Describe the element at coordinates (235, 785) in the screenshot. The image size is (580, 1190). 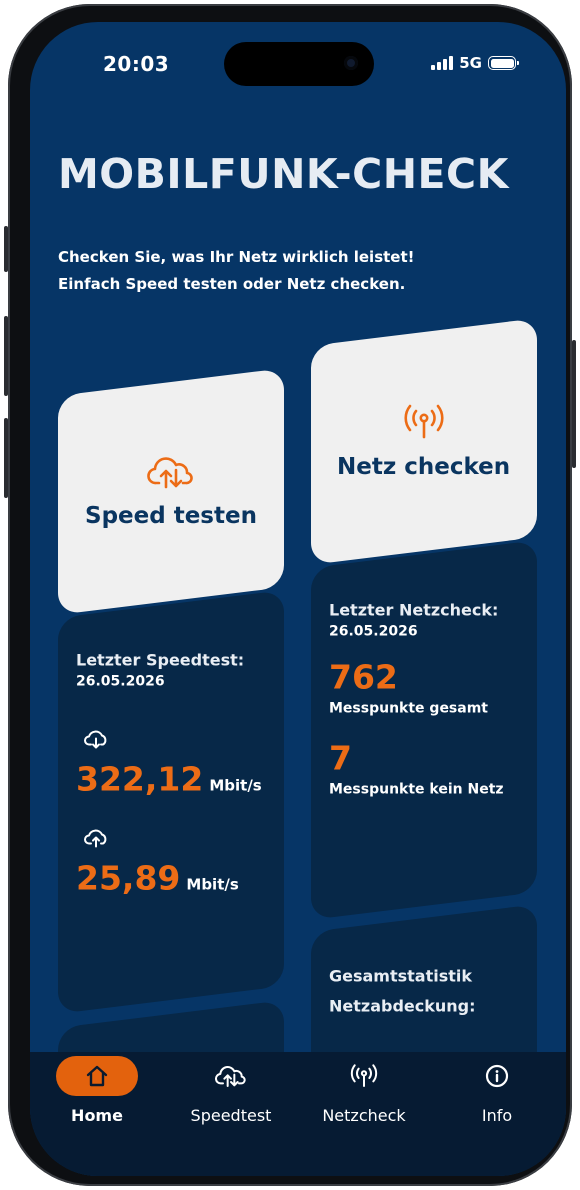
I see `download-unit: Mbit/s` at that location.